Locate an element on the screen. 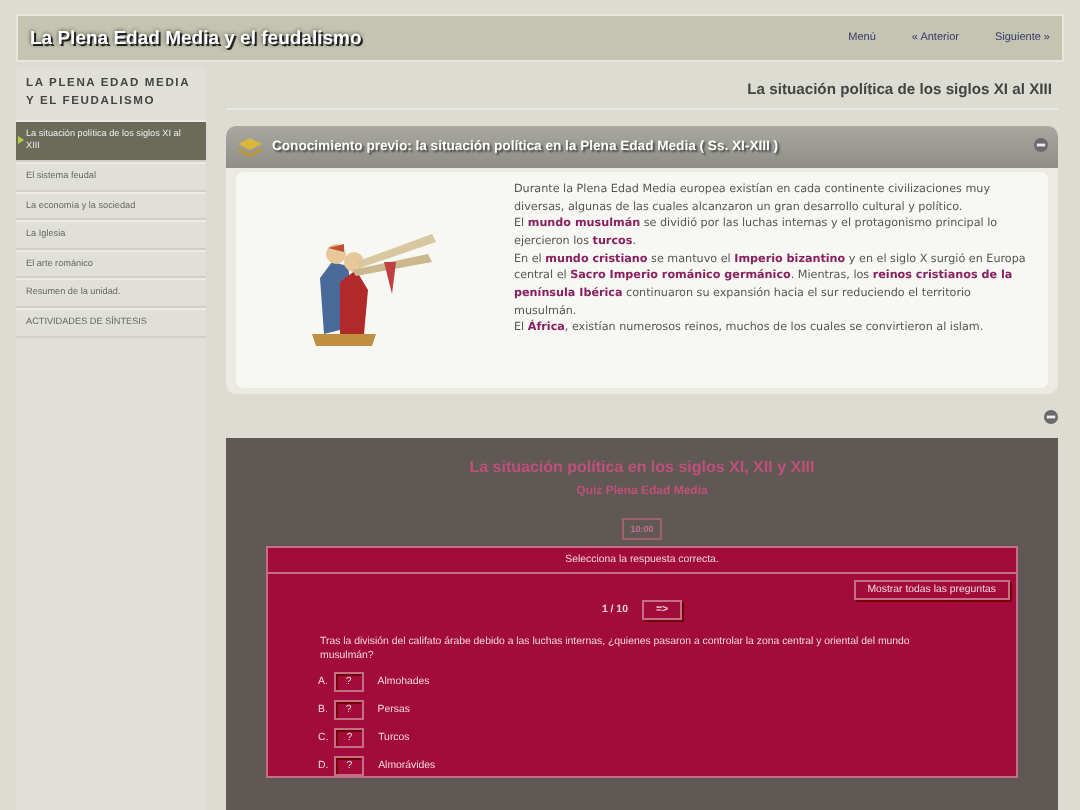 Image resolution: width=1080 pixels, height=810 pixels. site-title: La Plena Edad Media y el feudalismo is located at coordinates (196, 38).